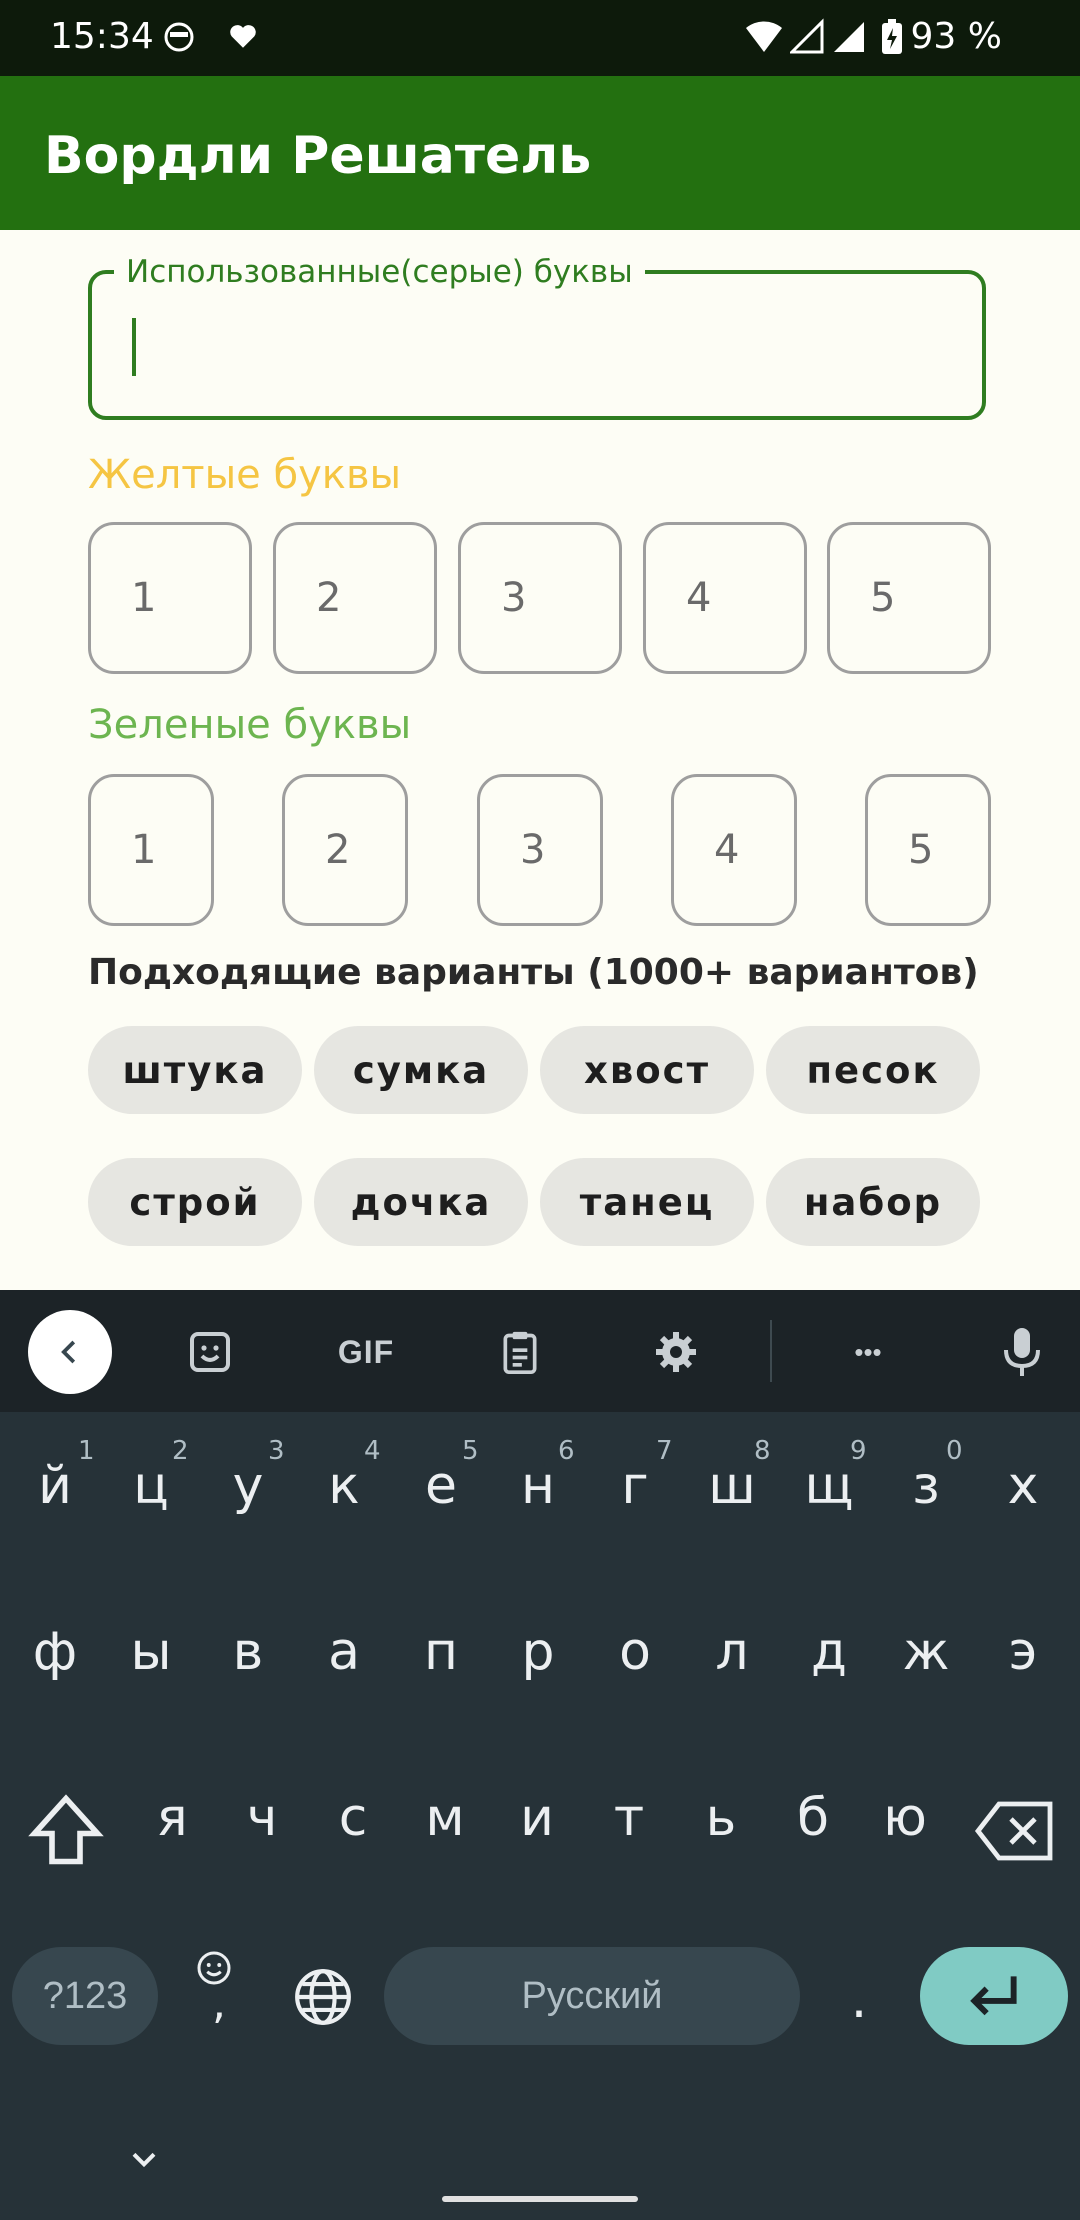  I want to click on results-count-label: Подходящие варианты (1000+ вариантов), so click(533, 972).